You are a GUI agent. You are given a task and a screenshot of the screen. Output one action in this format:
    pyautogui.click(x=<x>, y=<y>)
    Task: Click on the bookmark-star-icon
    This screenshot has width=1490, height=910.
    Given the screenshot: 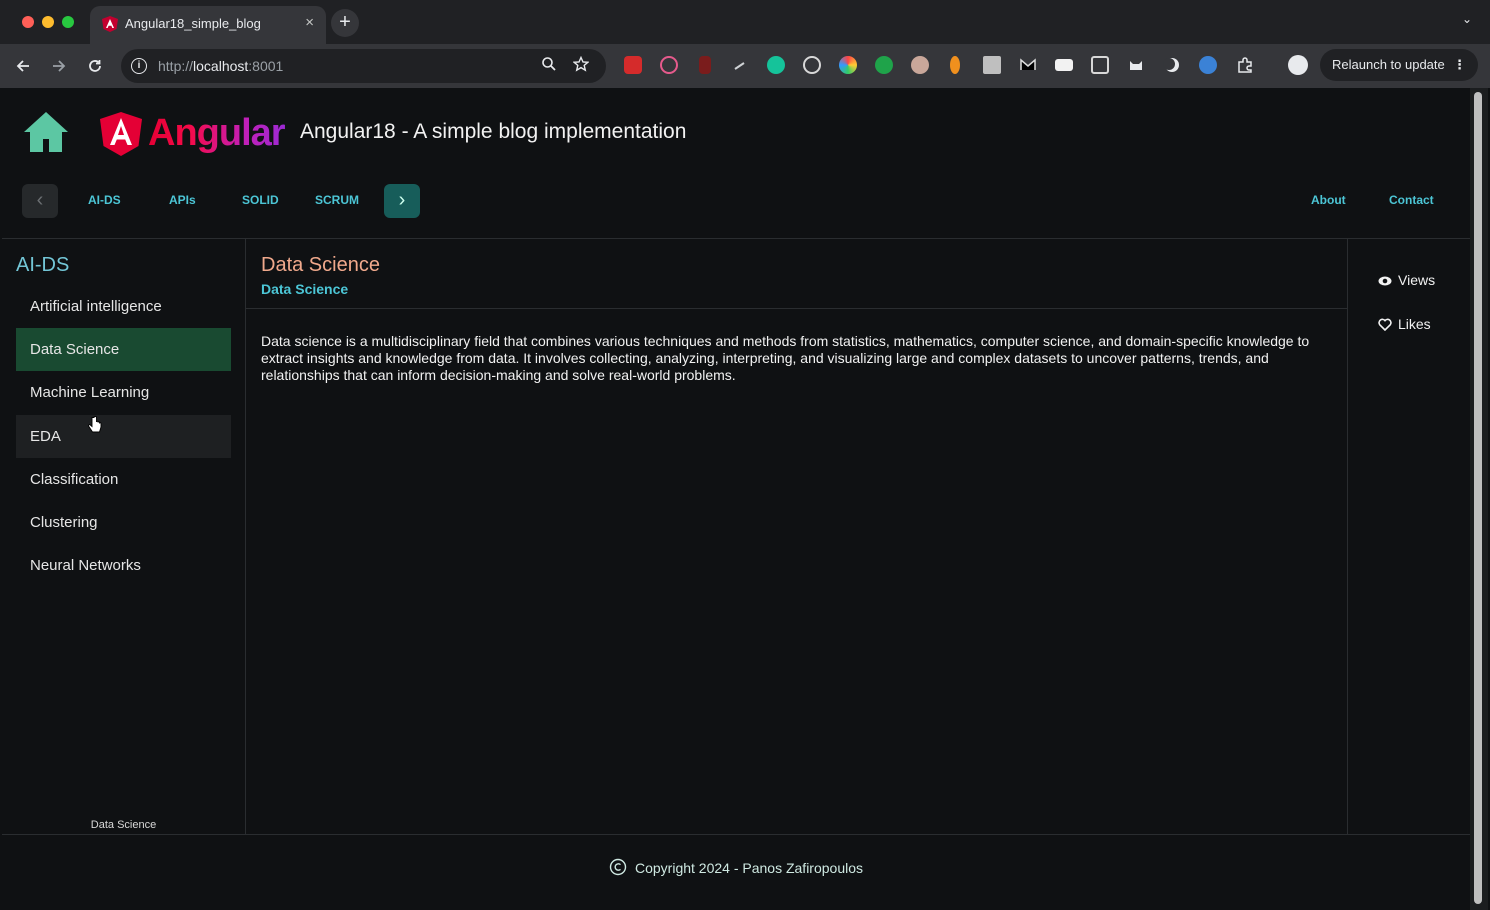 What is the action you would take?
    pyautogui.click(x=581, y=65)
    